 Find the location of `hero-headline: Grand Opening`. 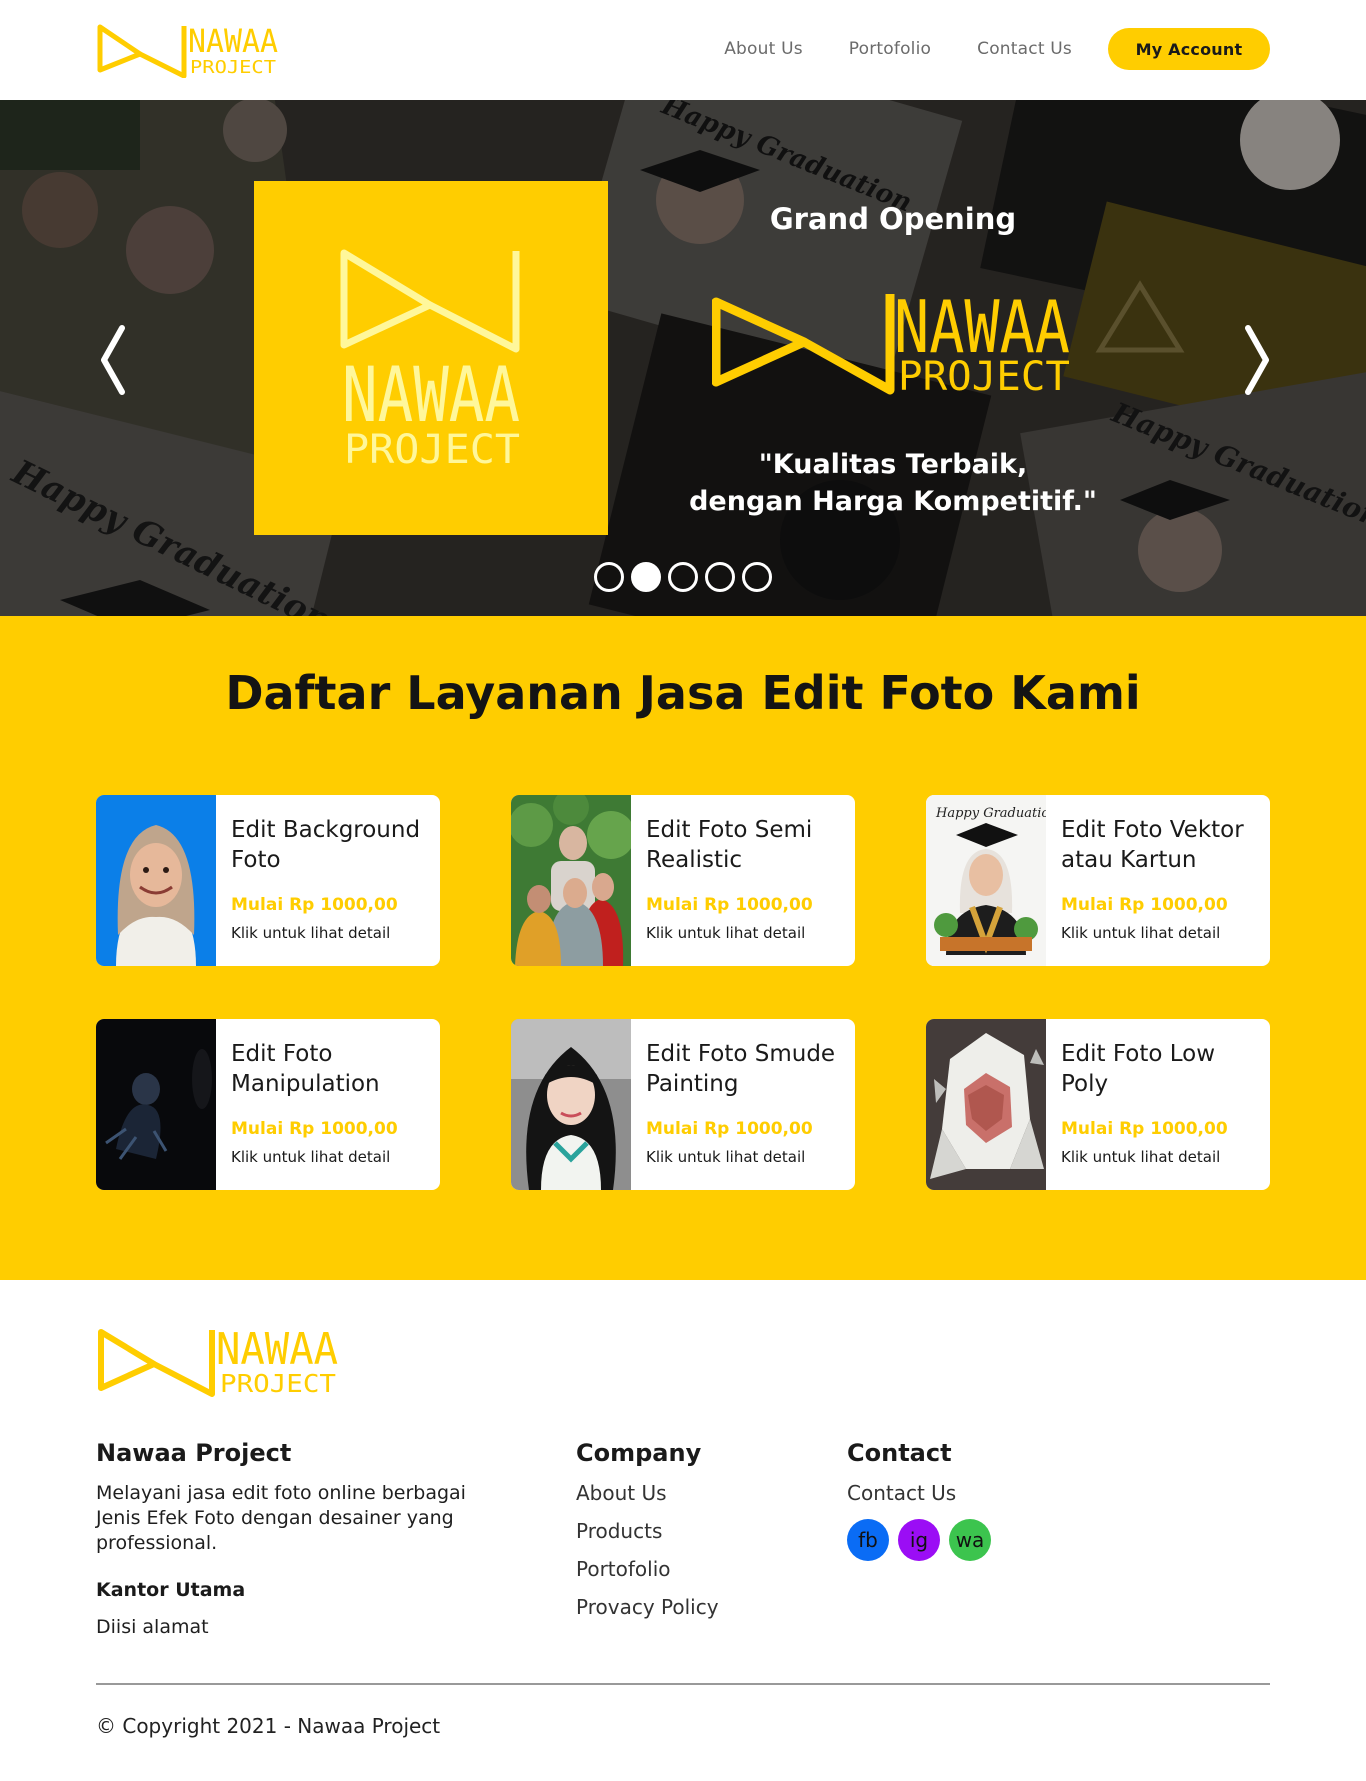

hero-headline: Grand Opening is located at coordinates (893, 219).